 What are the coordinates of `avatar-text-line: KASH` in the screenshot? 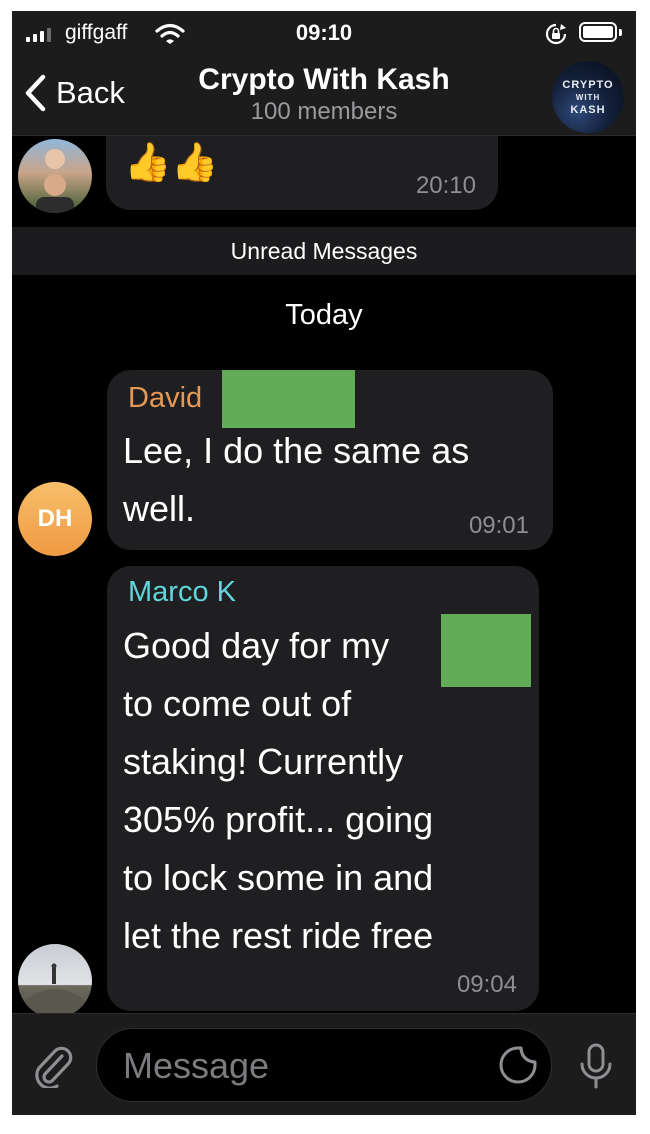 It's located at (588, 110).